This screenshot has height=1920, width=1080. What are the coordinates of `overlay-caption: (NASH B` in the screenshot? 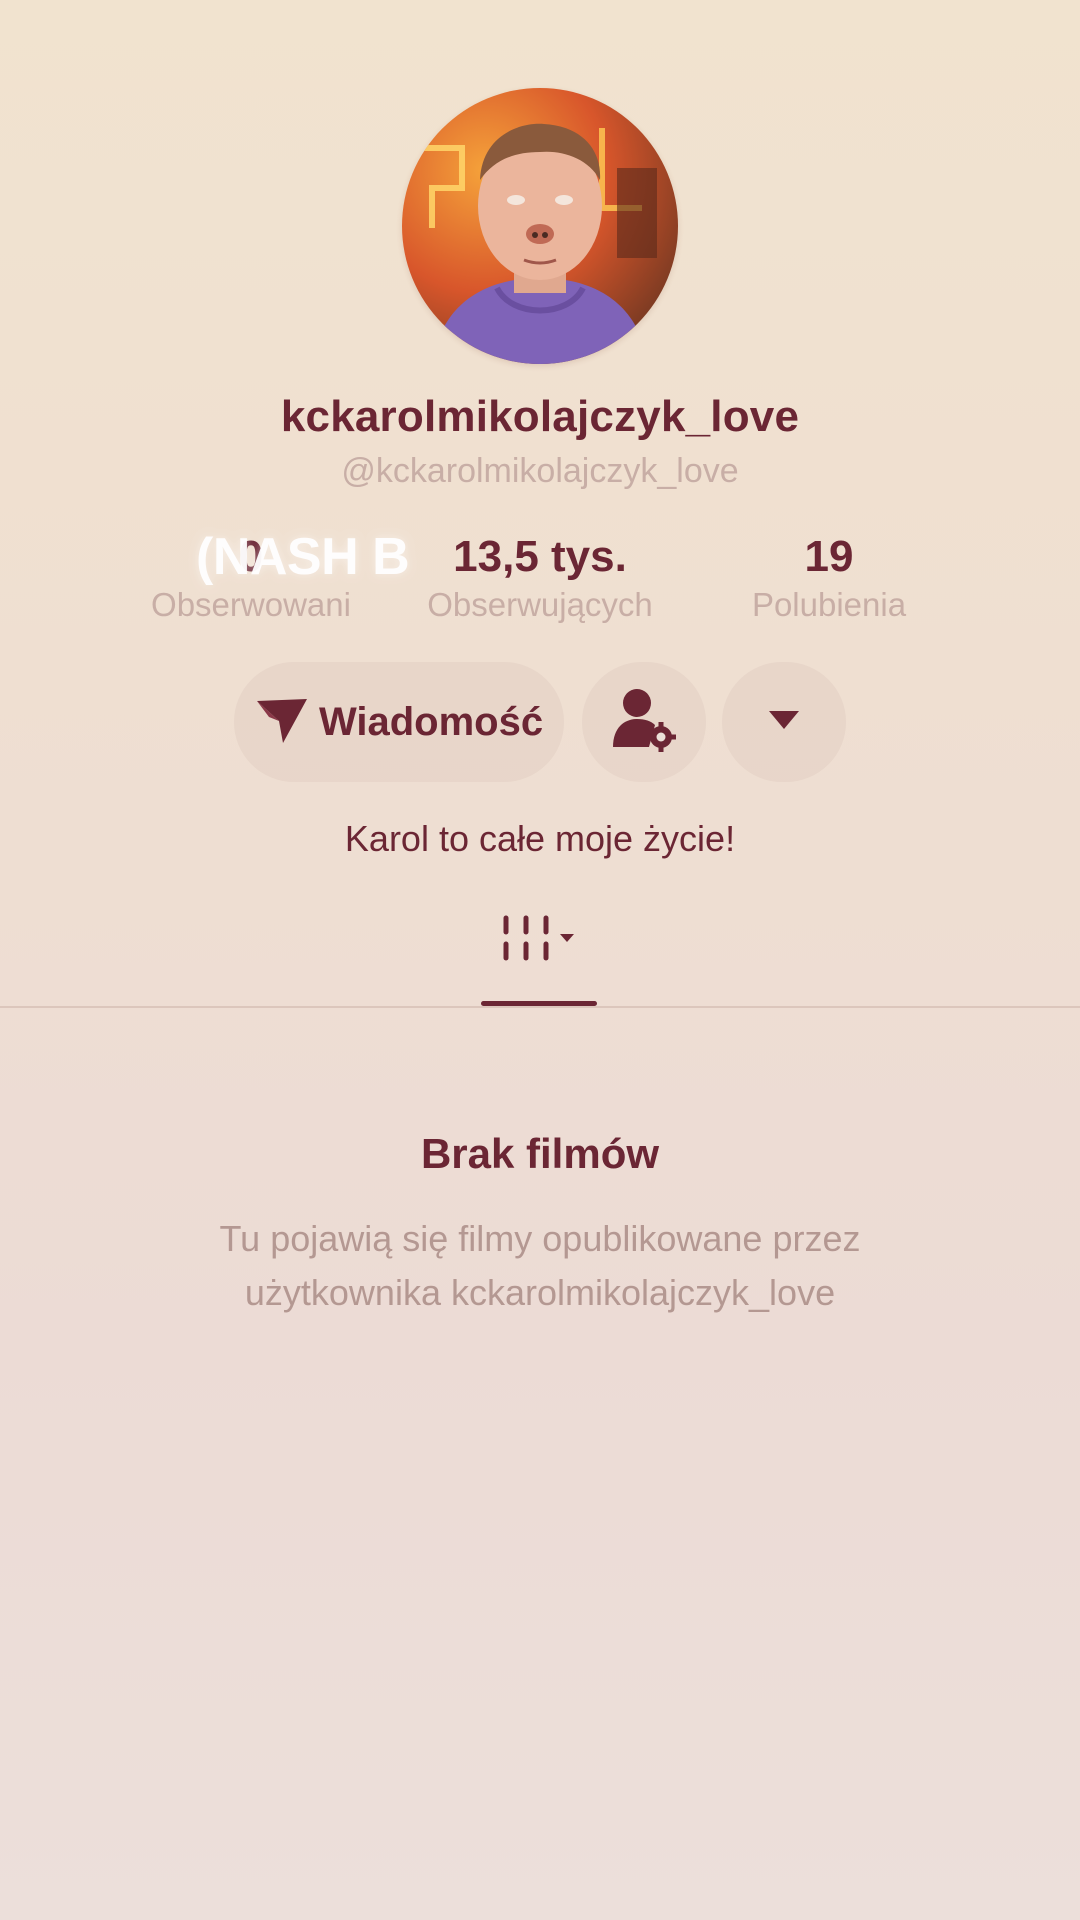 It's located at (303, 557).